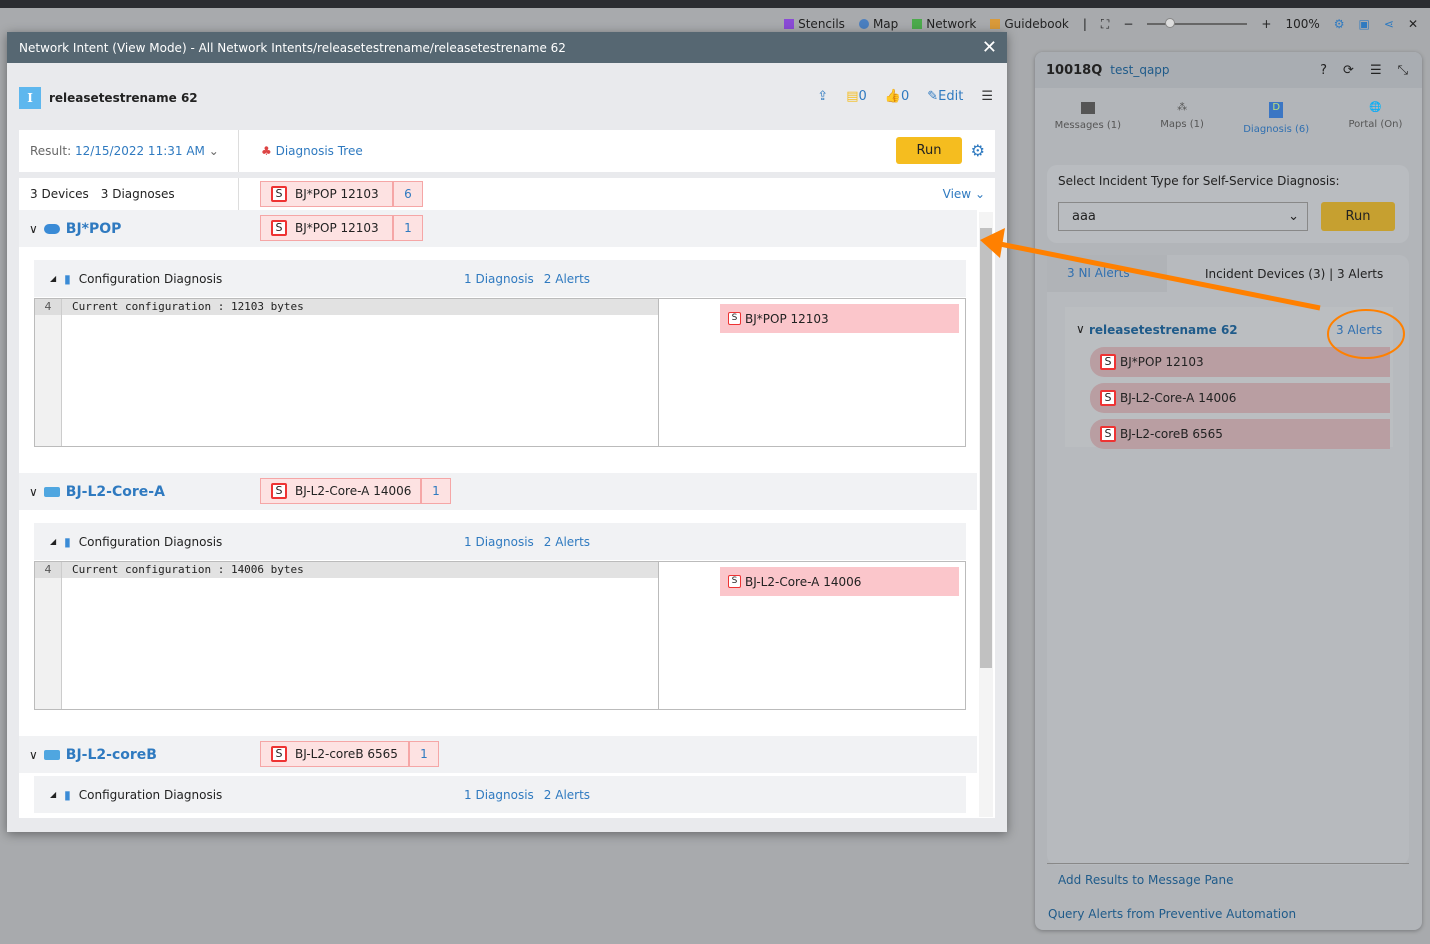 The height and width of the screenshot is (944, 1430). What do you see at coordinates (1157, 275) in the screenshot?
I see `annotation-arrow` at bounding box center [1157, 275].